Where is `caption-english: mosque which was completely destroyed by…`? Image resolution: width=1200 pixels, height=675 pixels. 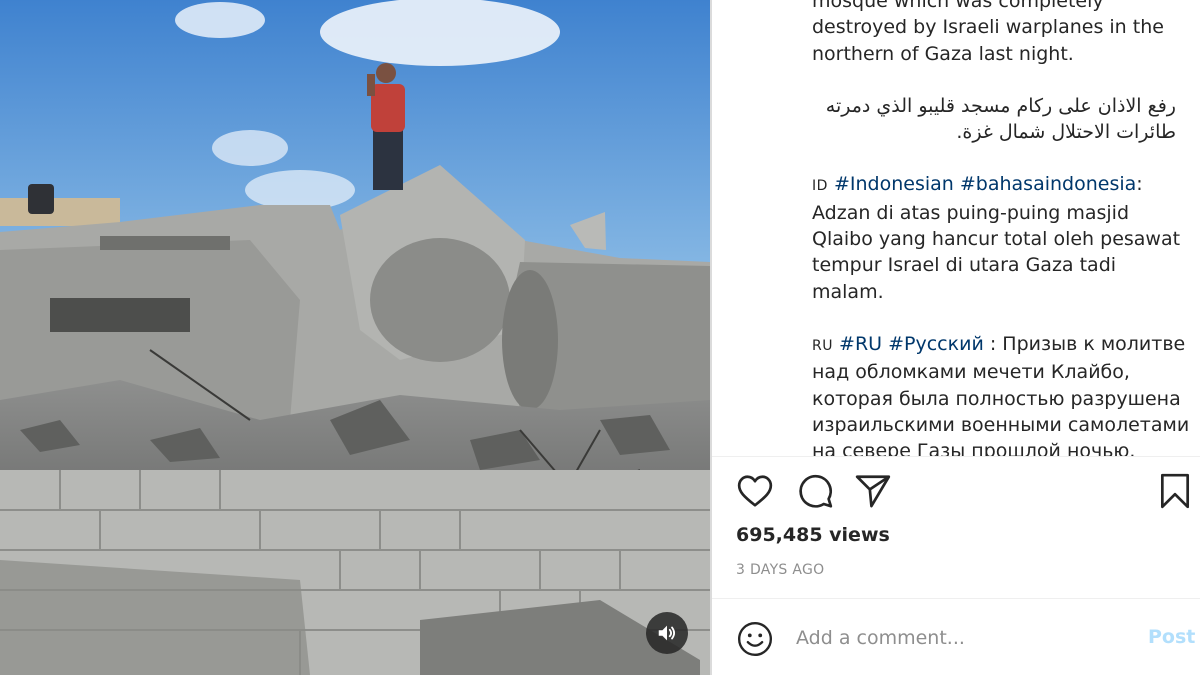 caption-english: mosque which was completely destroyed by… is located at coordinates (1002, 33).